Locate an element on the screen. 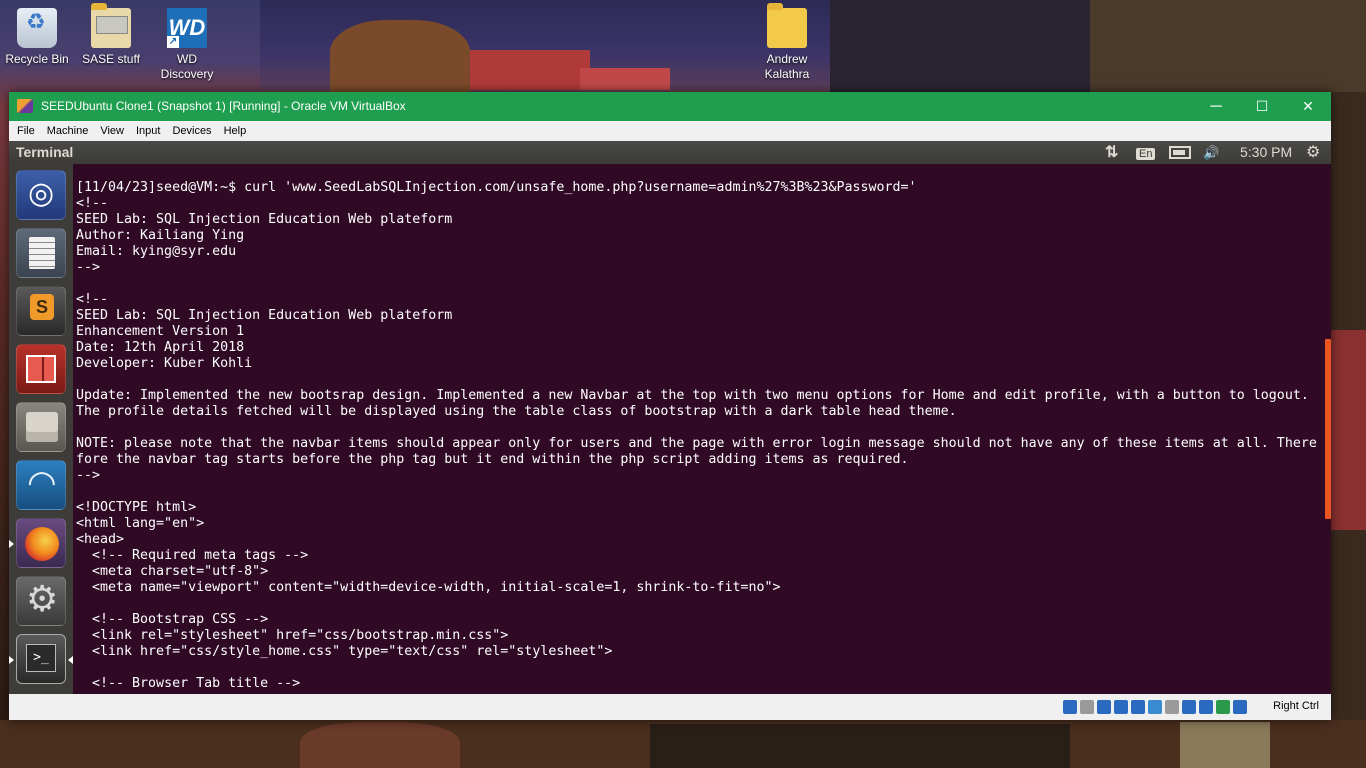 The width and height of the screenshot is (1366, 768). host-key-label: Right Ctrl is located at coordinates (1296, 706).